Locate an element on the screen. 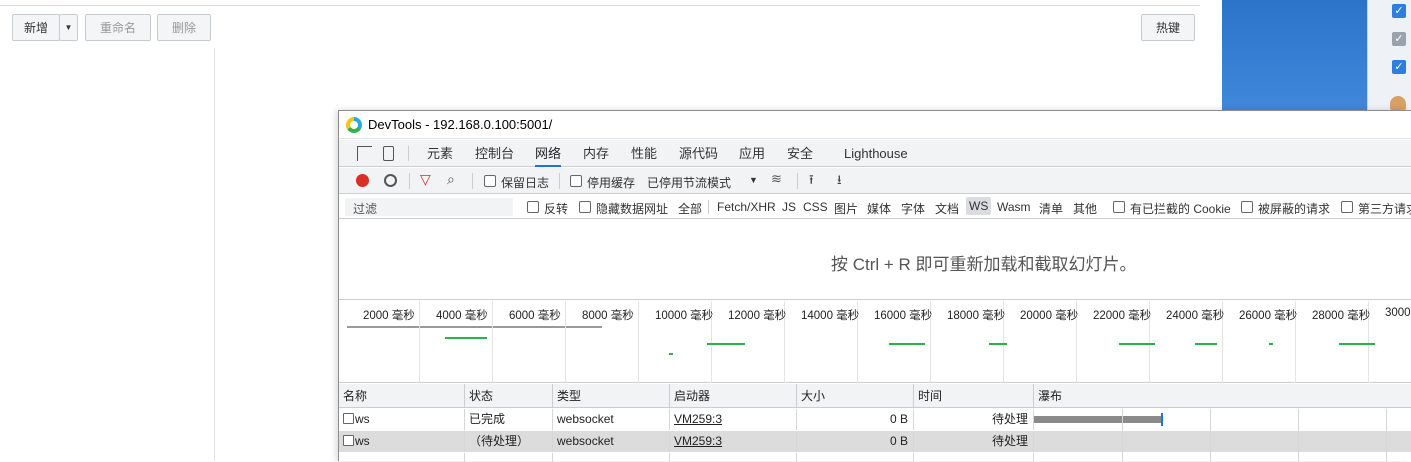 The image size is (1411, 462). filter-type-all: 全部 is located at coordinates (690, 208).